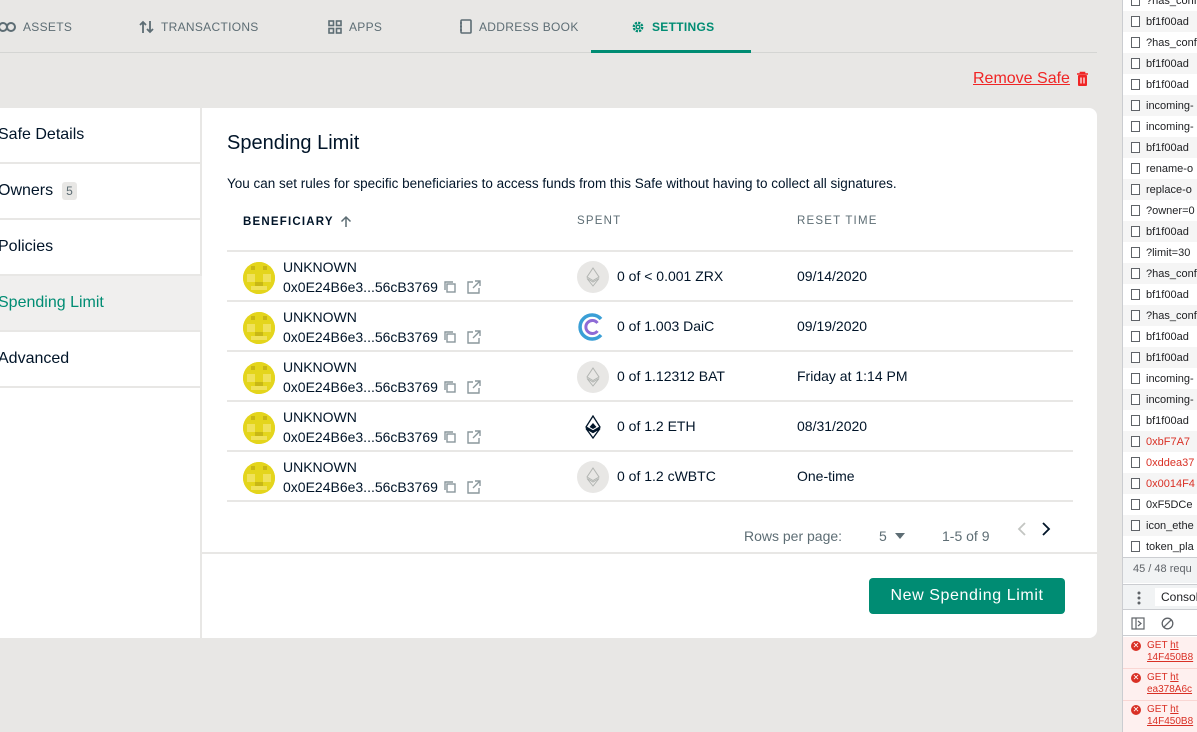 This screenshot has width=1197, height=732. What do you see at coordinates (1160, 252) in the screenshot?
I see `network-request-row: ?limit=30` at bounding box center [1160, 252].